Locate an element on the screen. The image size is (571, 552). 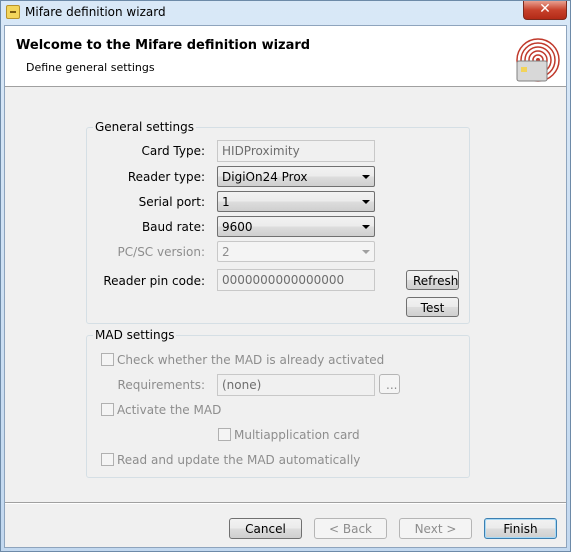
serial-port-label: Serial port: is located at coordinates (171, 202).